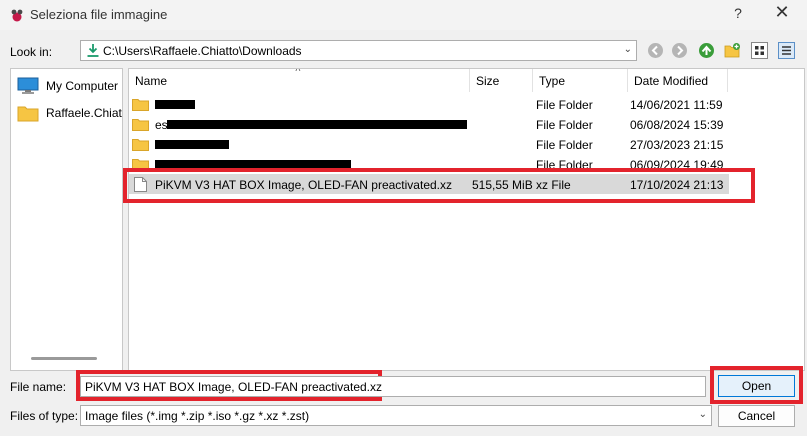 Image resolution: width=807 pixels, height=436 pixels. I want to click on sidebar-horizontal-scrollbar, so click(64, 358).